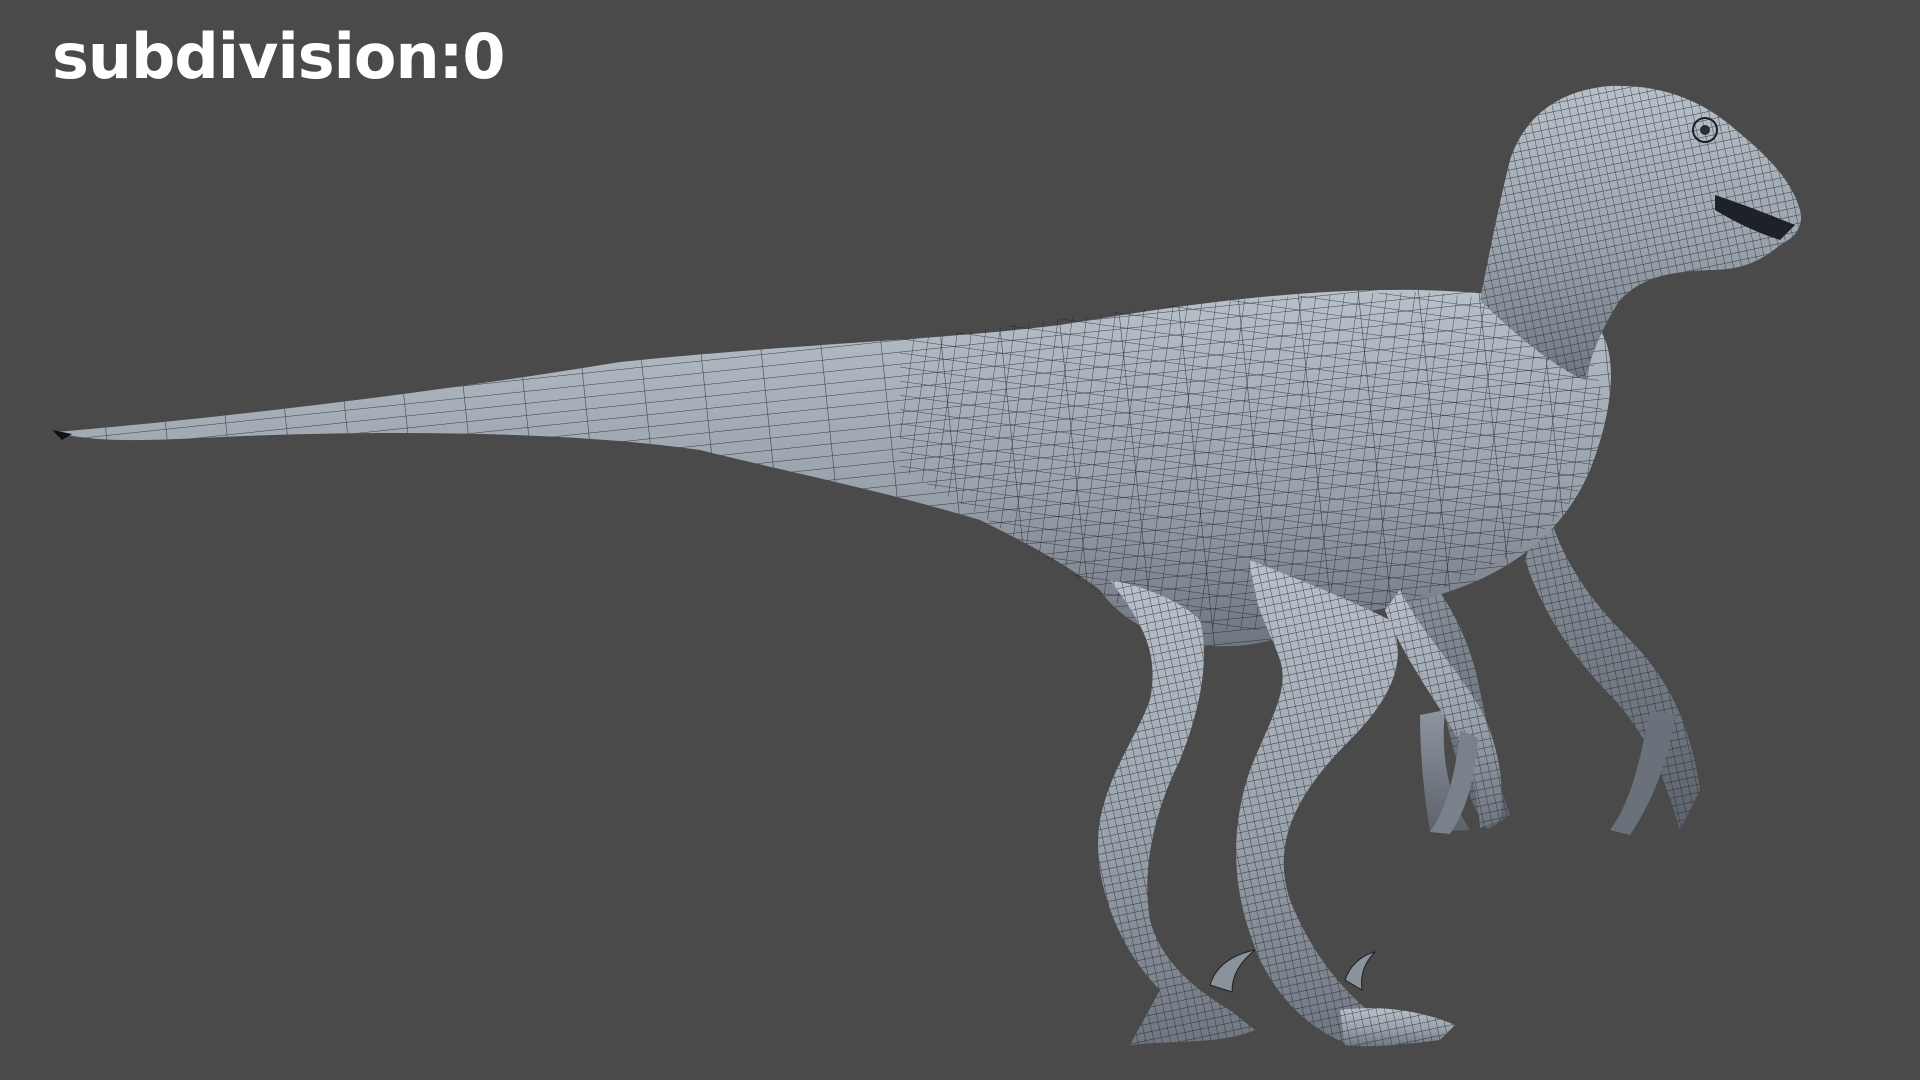  What do you see at coordinates (1612, 667) in the screenshot?
I see `far-arm` at bounding box center [1612, 667].